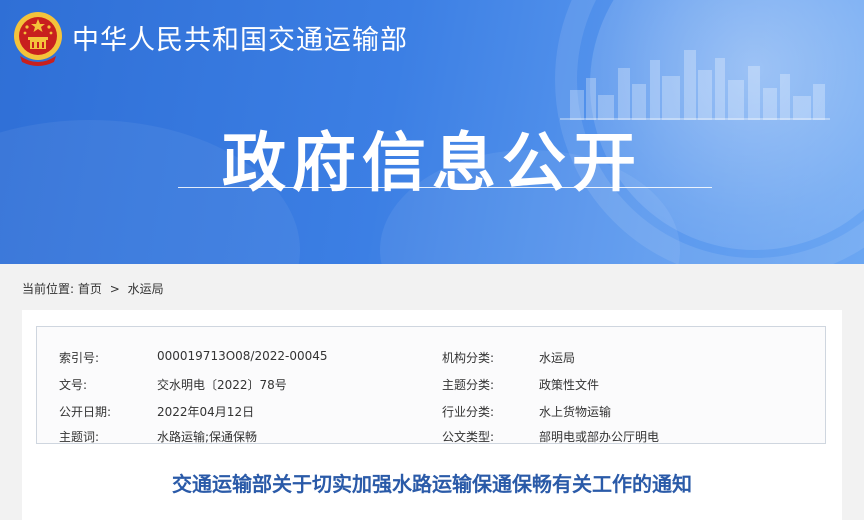  I want to click on metadata-value: 水上货物运输, so click(575, 412).